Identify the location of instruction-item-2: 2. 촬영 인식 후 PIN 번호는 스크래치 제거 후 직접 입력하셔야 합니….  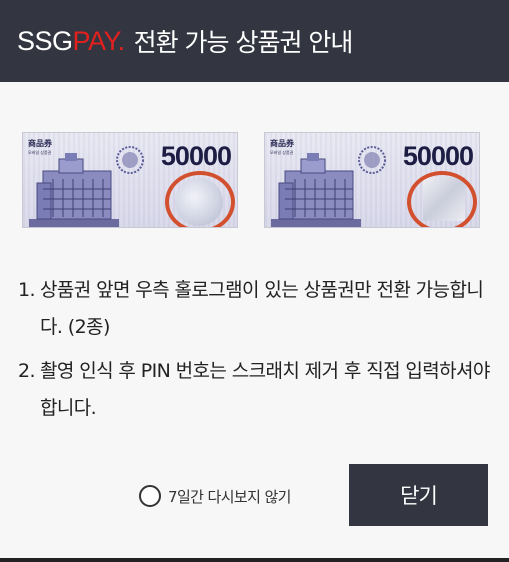
(258, 390).